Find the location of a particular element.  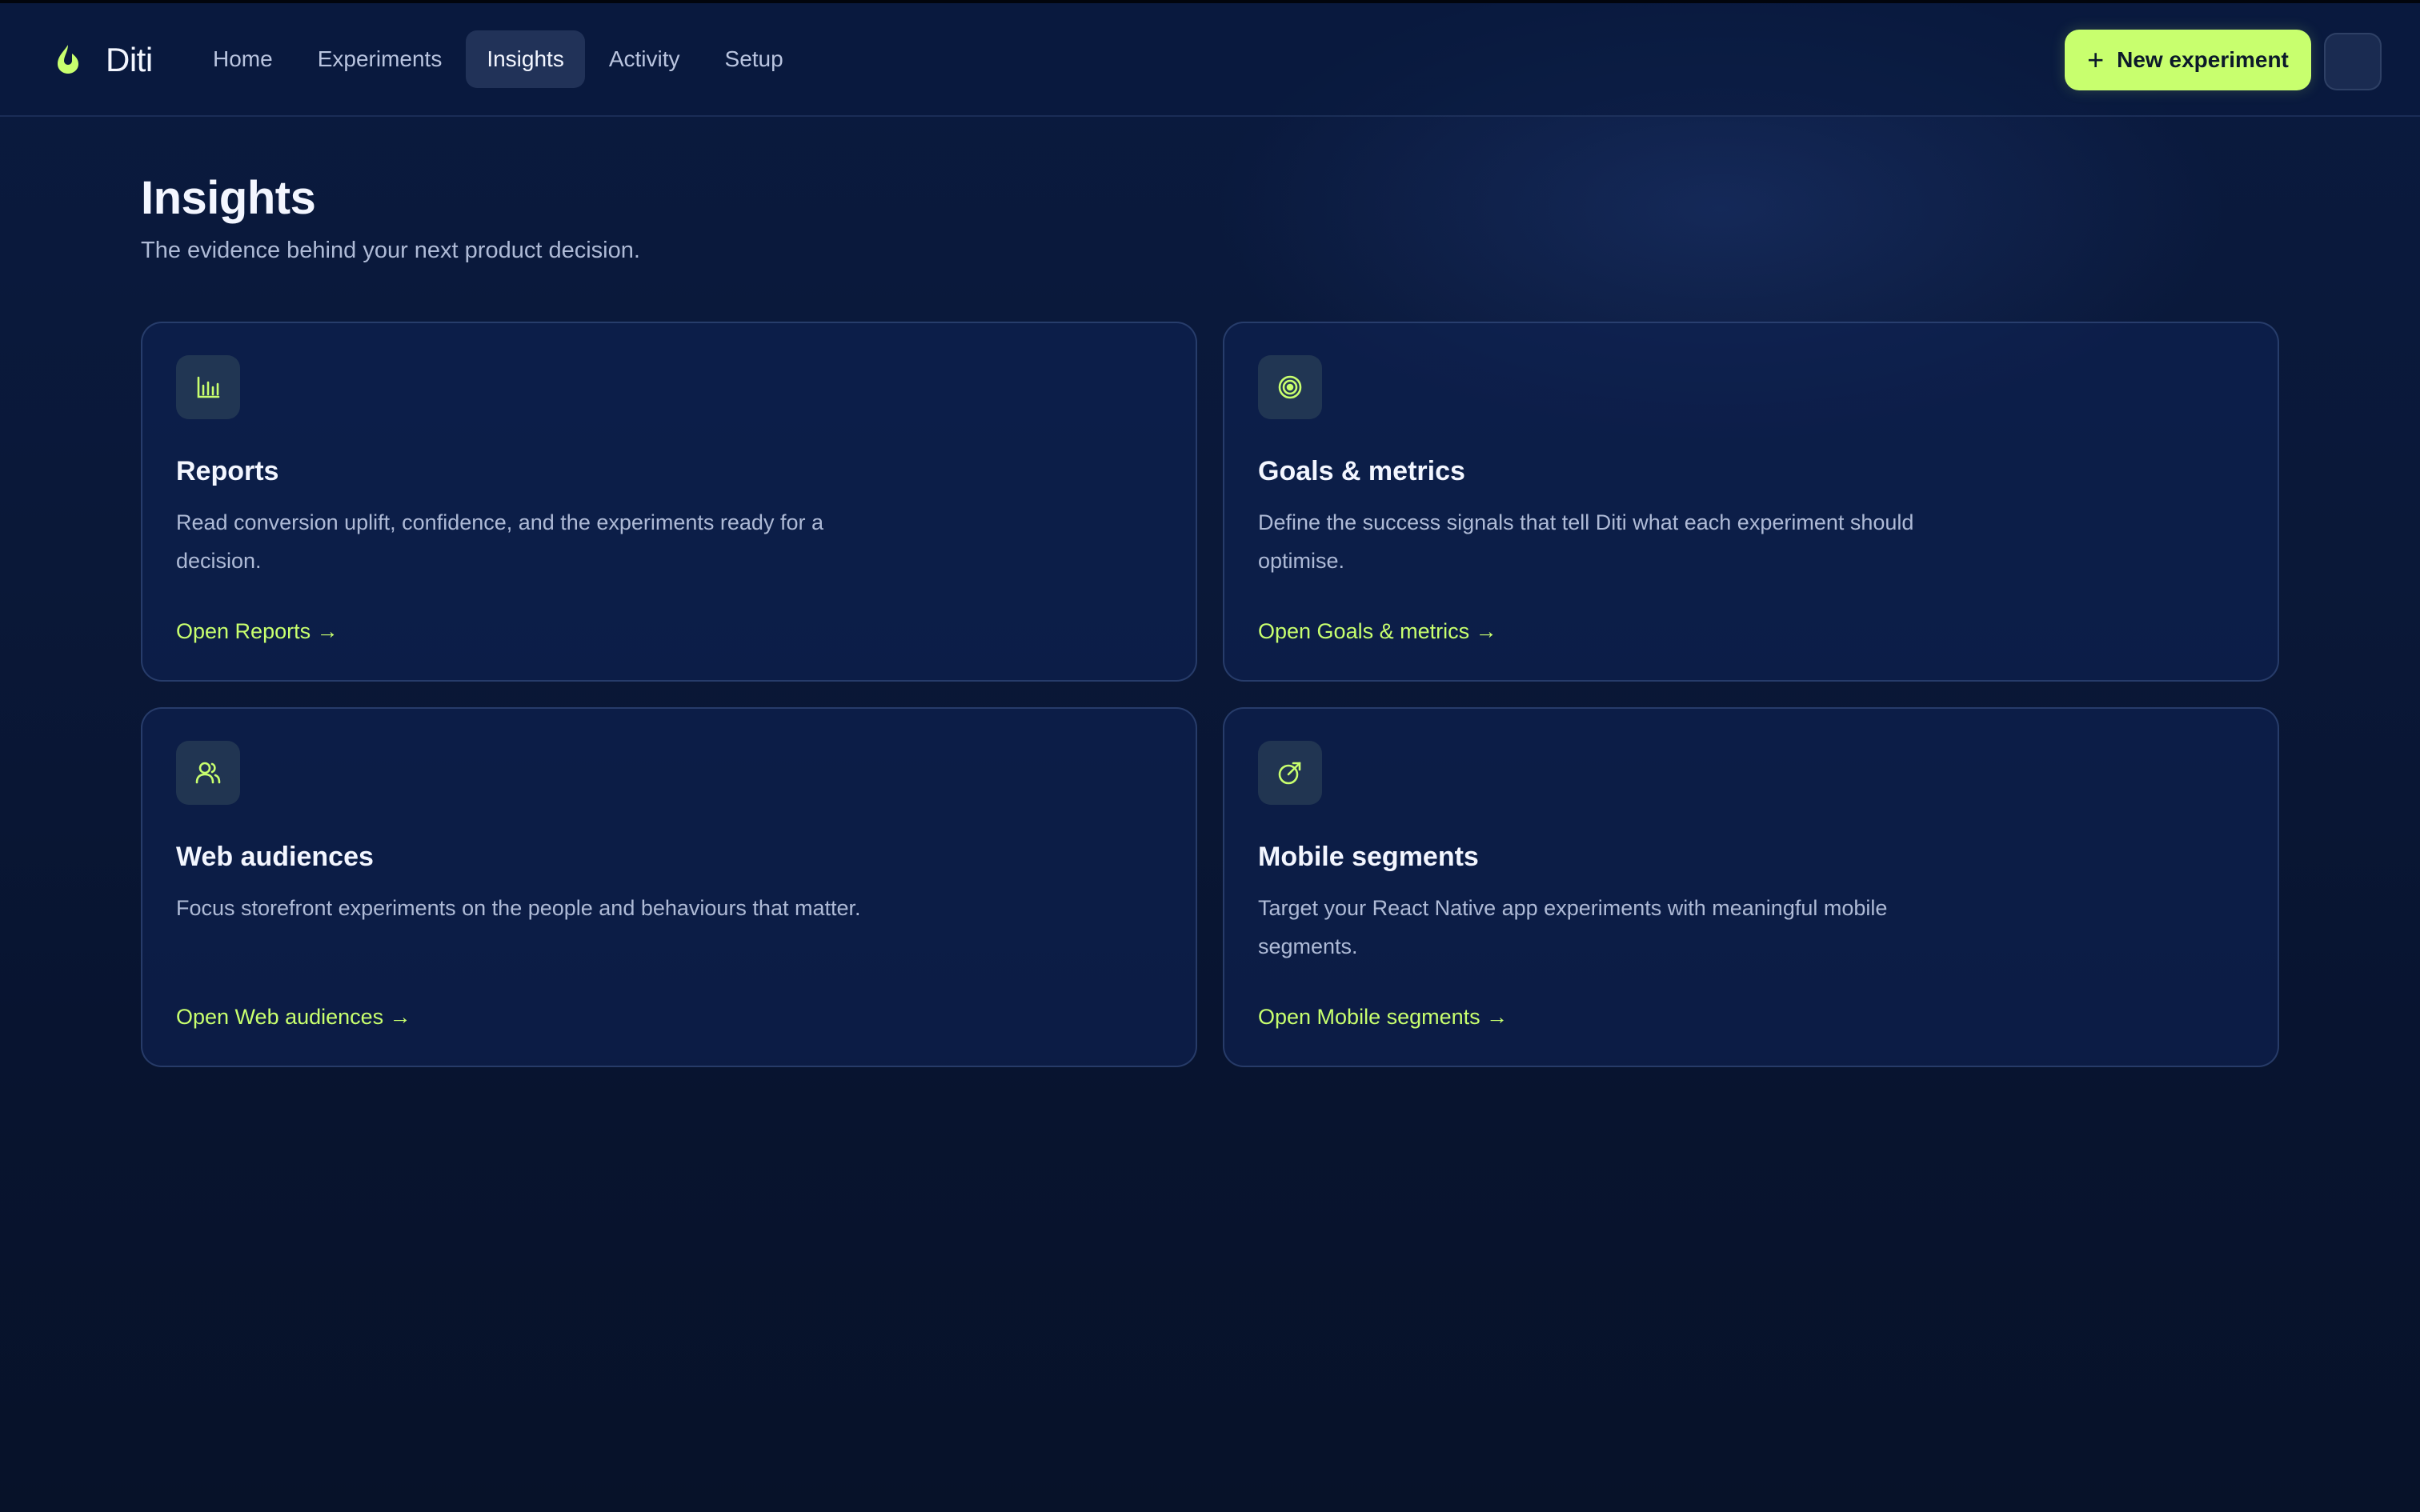

page-title: Insights is located at coordinates (228, 198).